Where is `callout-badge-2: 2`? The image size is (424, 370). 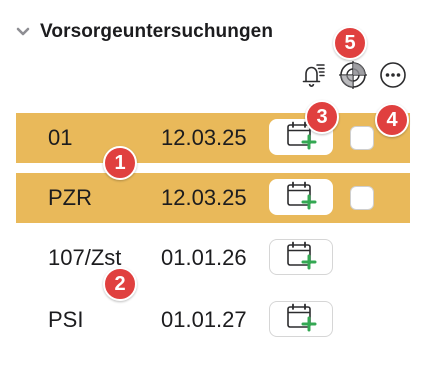
callout-badge-2: 2 is located at coordinates (120, 284).